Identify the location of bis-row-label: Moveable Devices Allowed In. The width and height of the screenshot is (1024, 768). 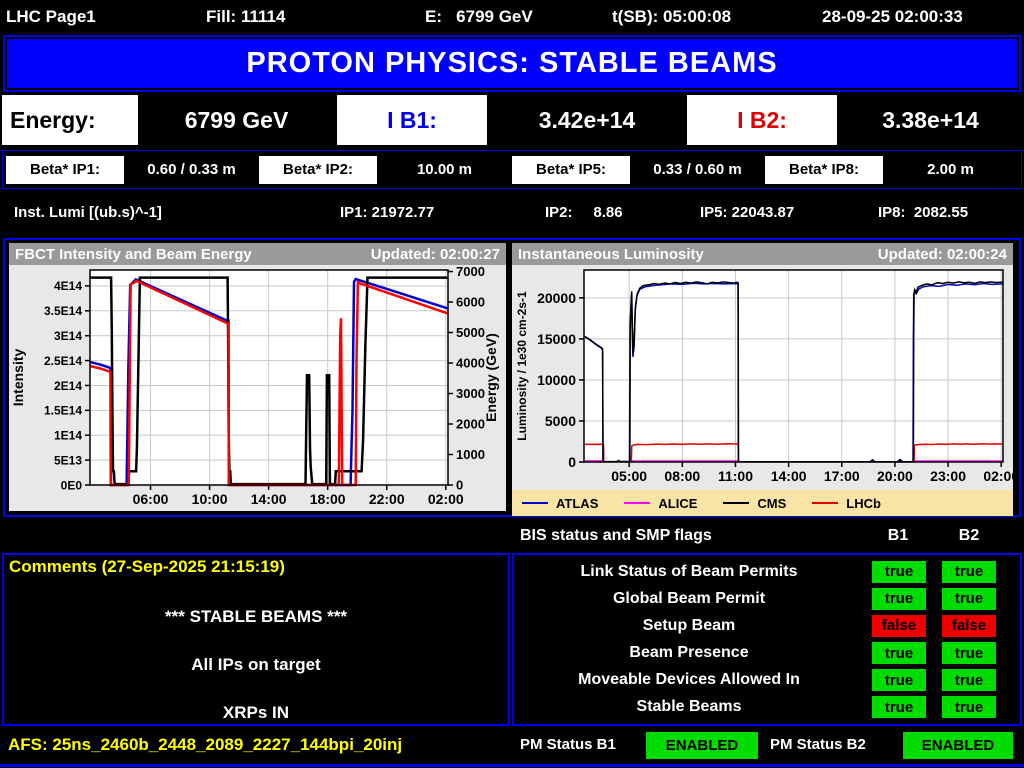
(689, 680).